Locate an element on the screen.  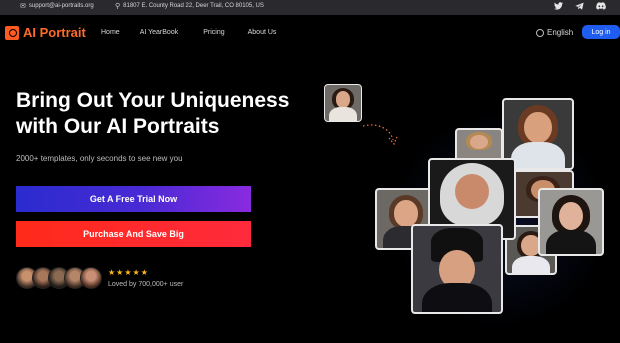
social-links is located at coordinates (580, 7).